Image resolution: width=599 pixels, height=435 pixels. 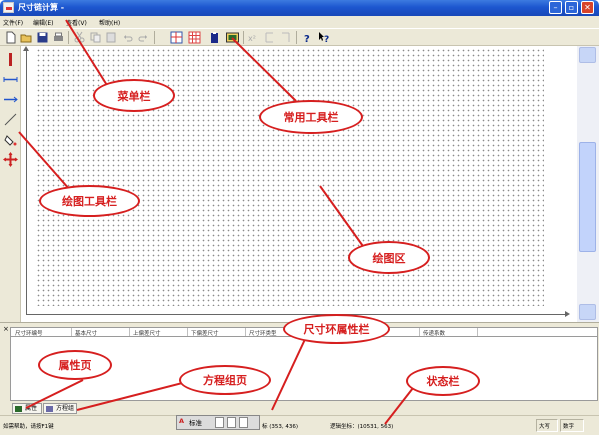 What do you see at coordinates (10, 79) in the screenshot?
I see `horizontal-ring-icon` at bounding box center [10, 79].